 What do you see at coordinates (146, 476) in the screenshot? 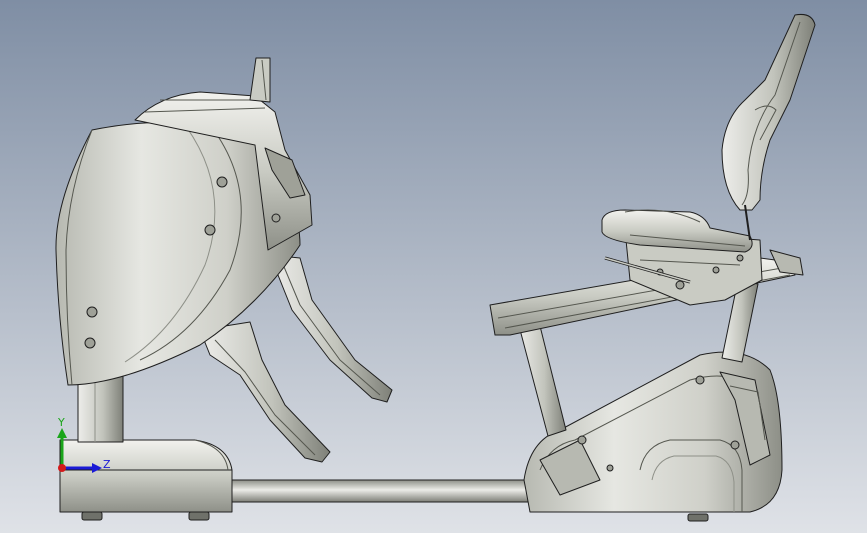
I see `front-base-housing` at bounding box center [146, 476].